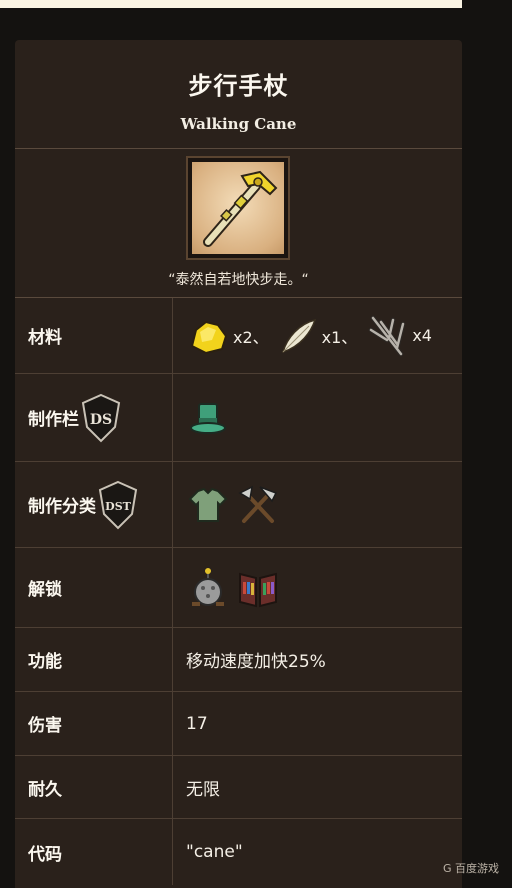 The width and height of the screenshot is (512, 888). I want to click on row-damage: 伤害 17, so click(238, 724).